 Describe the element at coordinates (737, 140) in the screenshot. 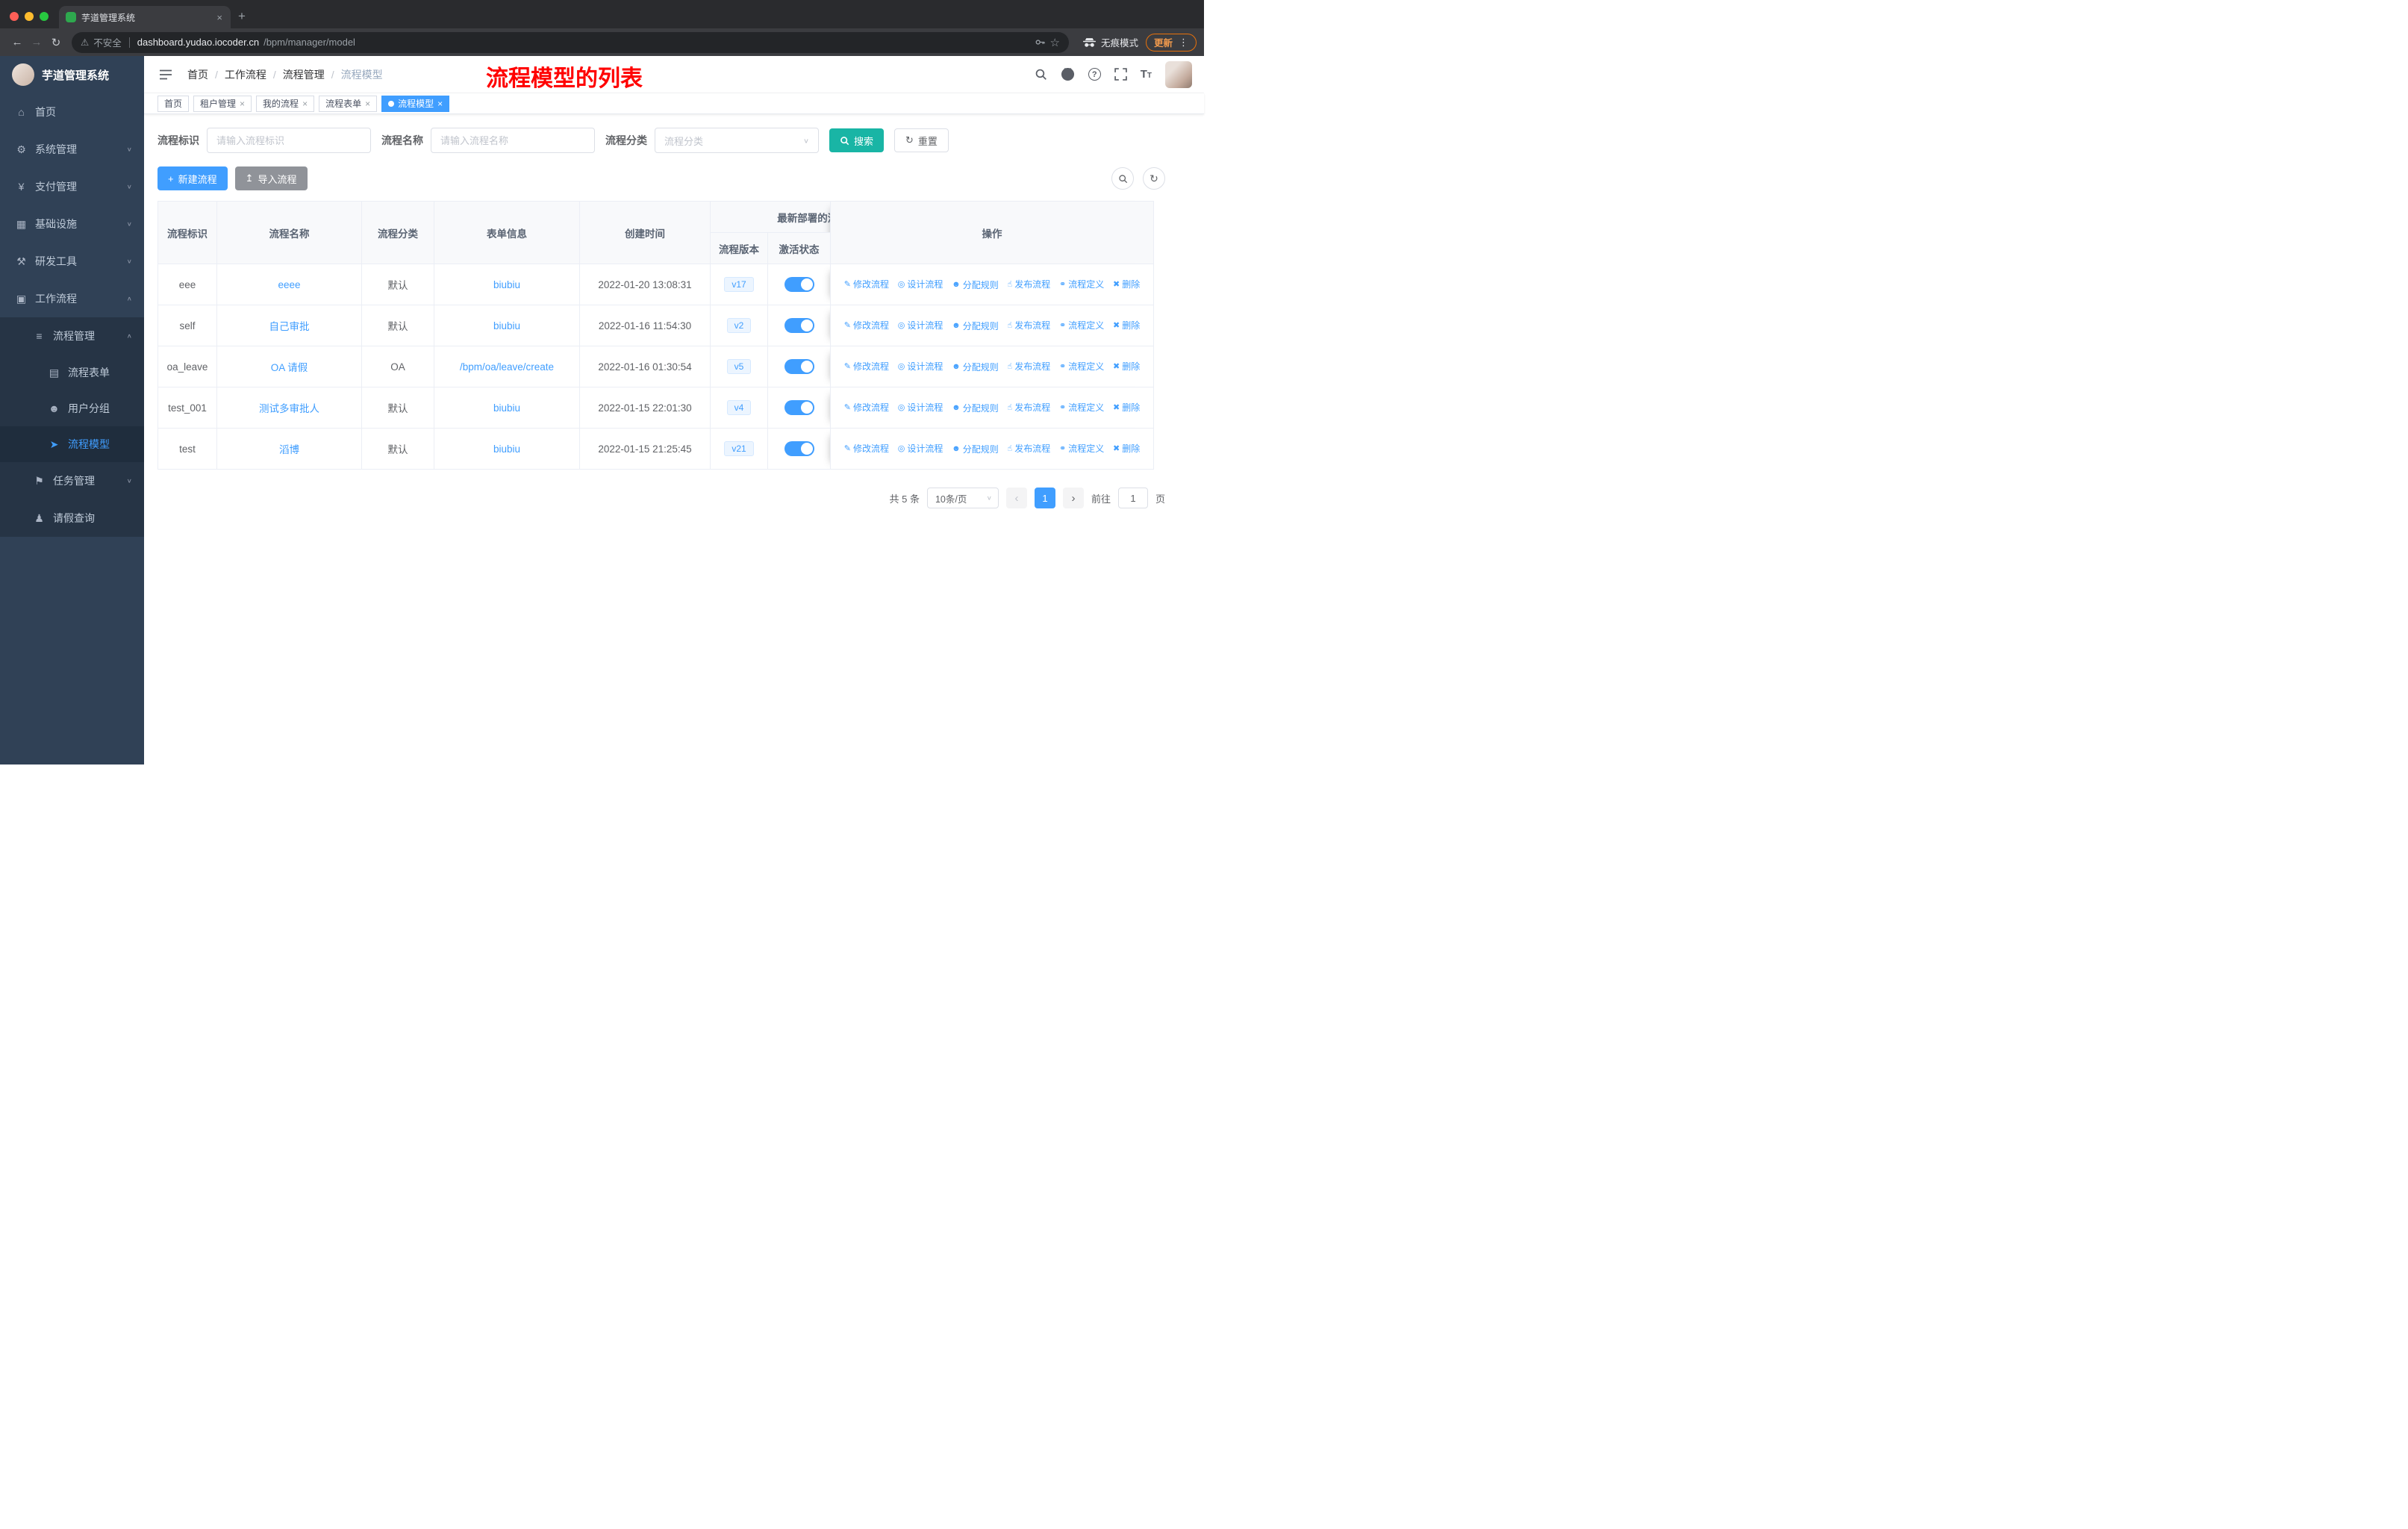

I see `category-select: 流程分类 ∨` at that location.